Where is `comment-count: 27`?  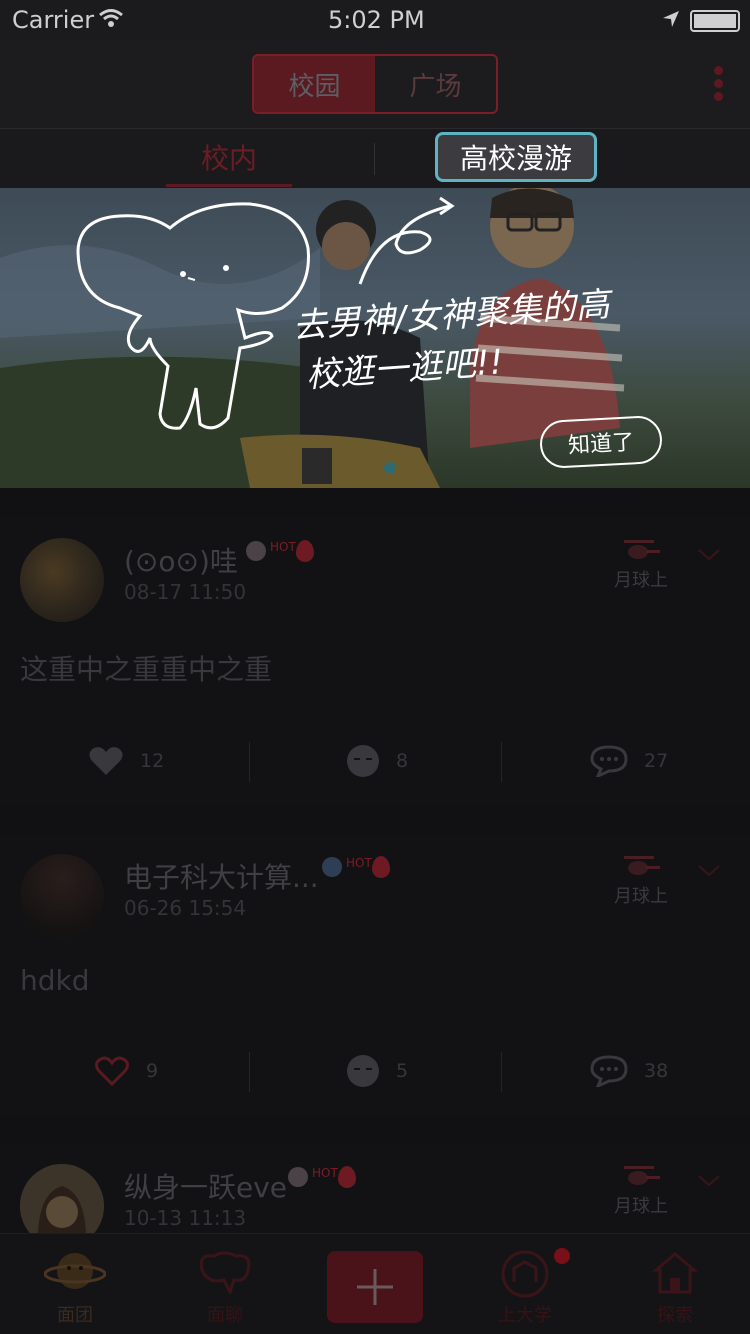
comment-count: 27 is located at coordinates (656, 761).